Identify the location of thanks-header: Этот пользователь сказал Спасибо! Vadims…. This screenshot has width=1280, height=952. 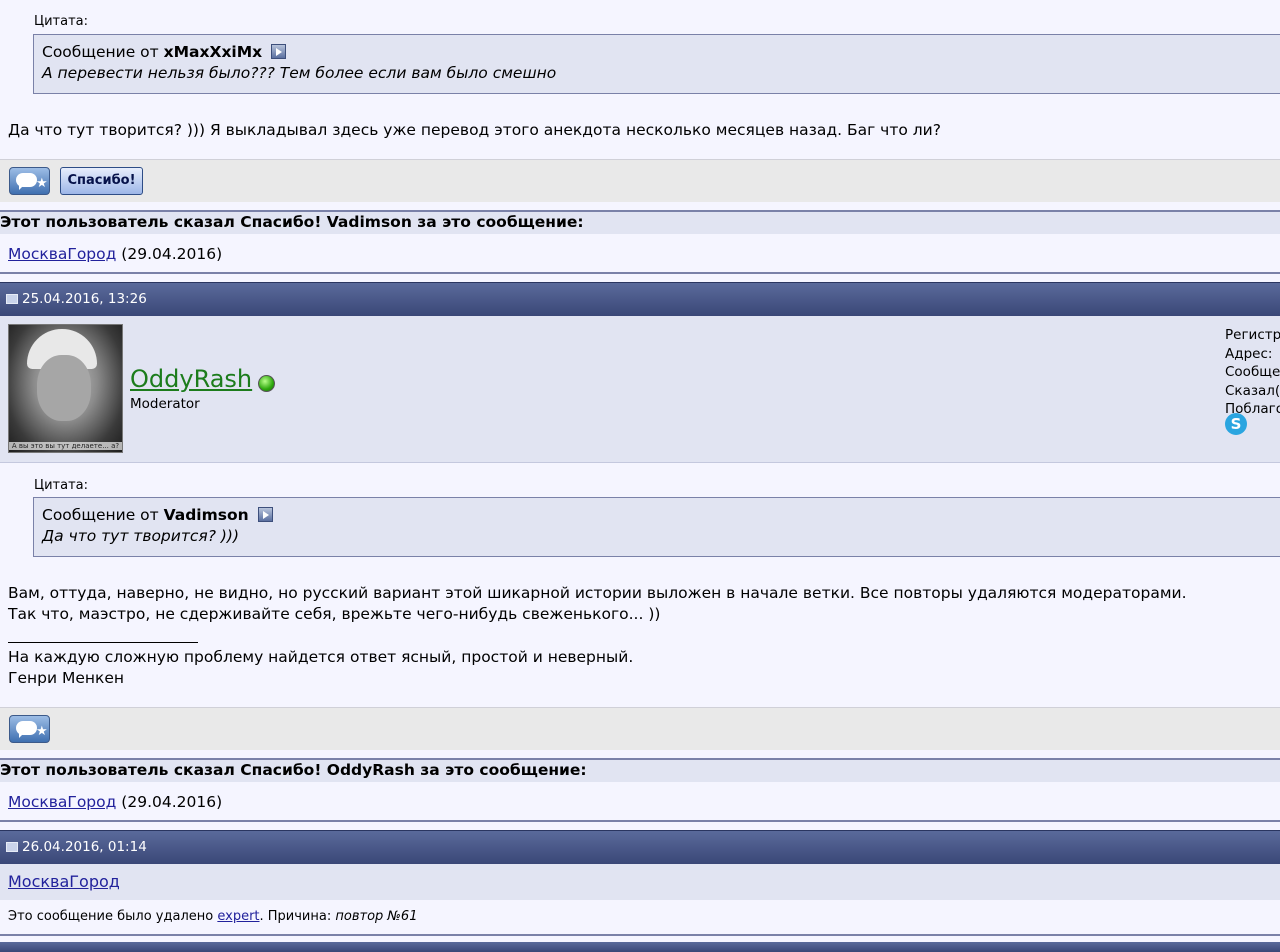
(640, 222).